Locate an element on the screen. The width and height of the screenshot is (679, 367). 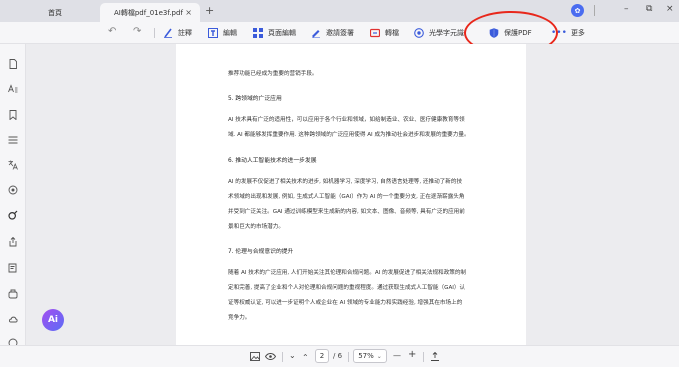
stamp-icon is located at coordinates (13, 294).